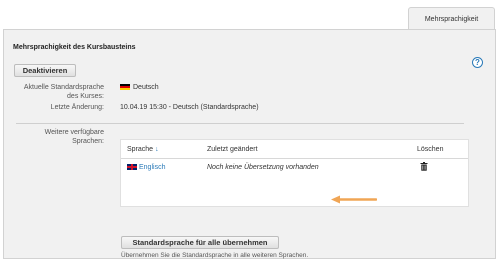  What do you see at coordinates (250, 15) in the screenshot?
I see `tab-bar: Mehrsprachigkeit` at bounding box center [250, 15].